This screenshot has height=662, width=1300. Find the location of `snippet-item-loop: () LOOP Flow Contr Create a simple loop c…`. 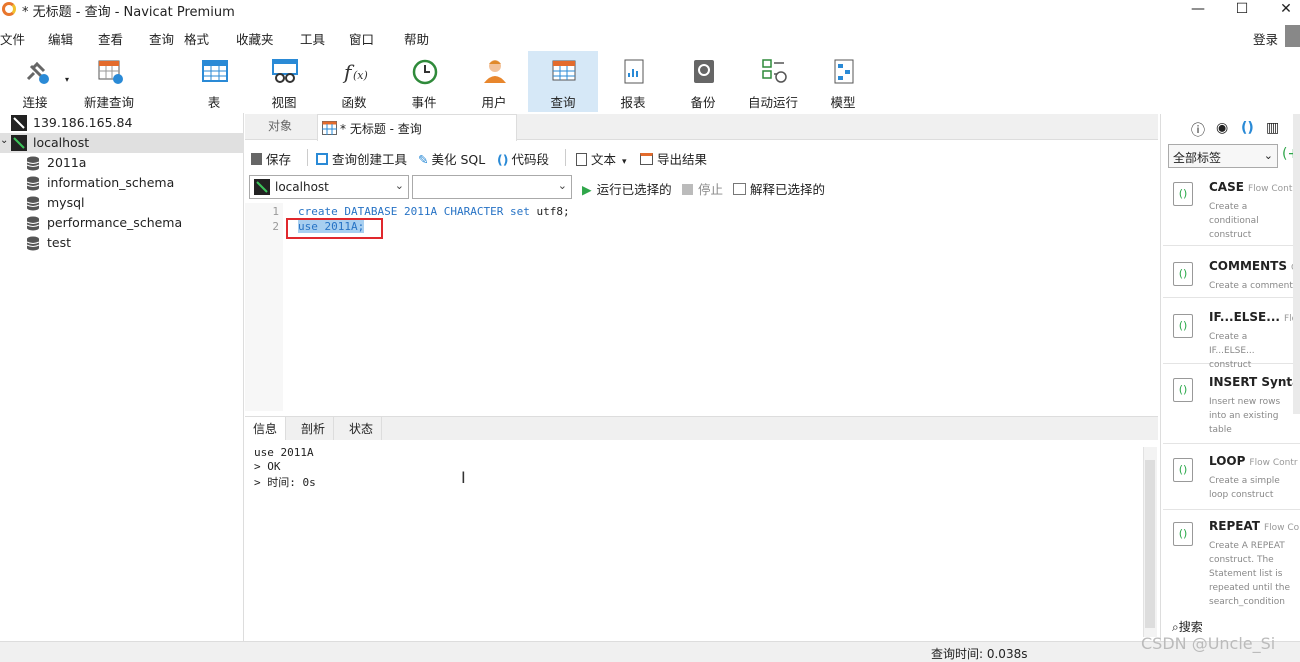

snippet-item-loop: () LOOP Flow Contr Create a simple loop c… is located at coordinates (1231, 479).